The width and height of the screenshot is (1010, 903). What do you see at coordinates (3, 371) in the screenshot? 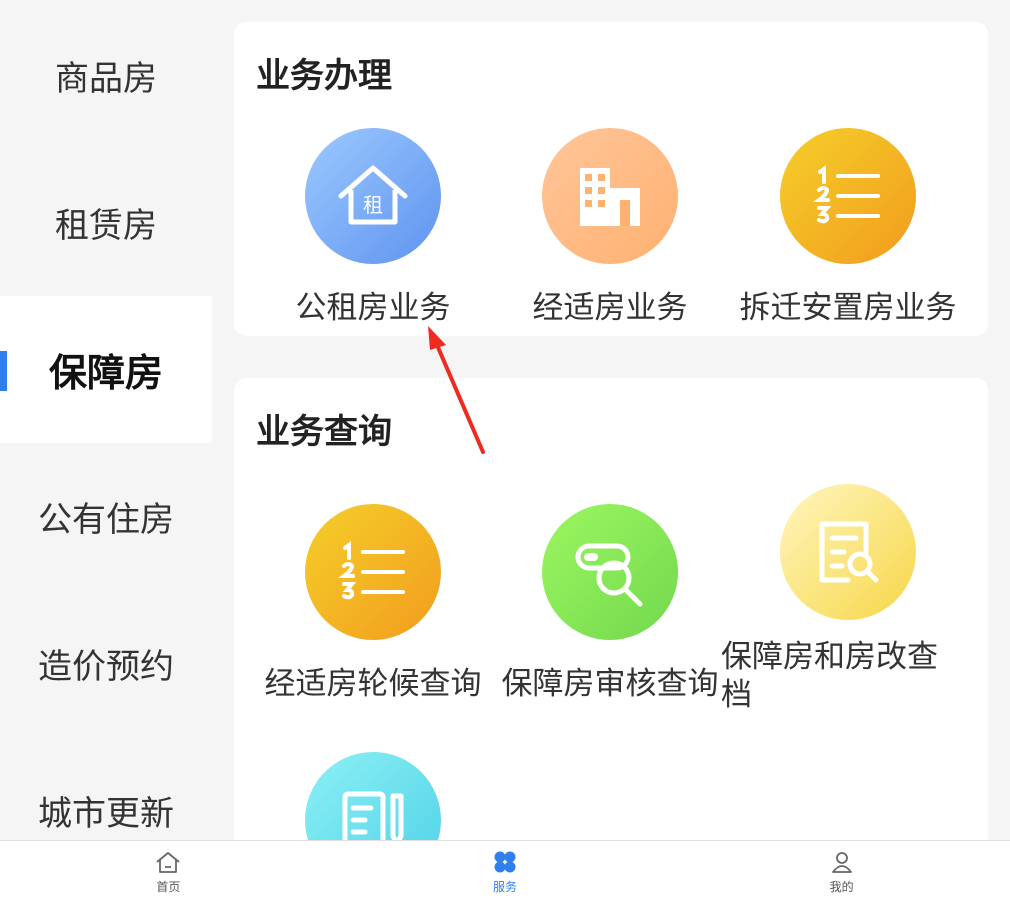
I see `active-indicator` at bounding box center [3, 371].